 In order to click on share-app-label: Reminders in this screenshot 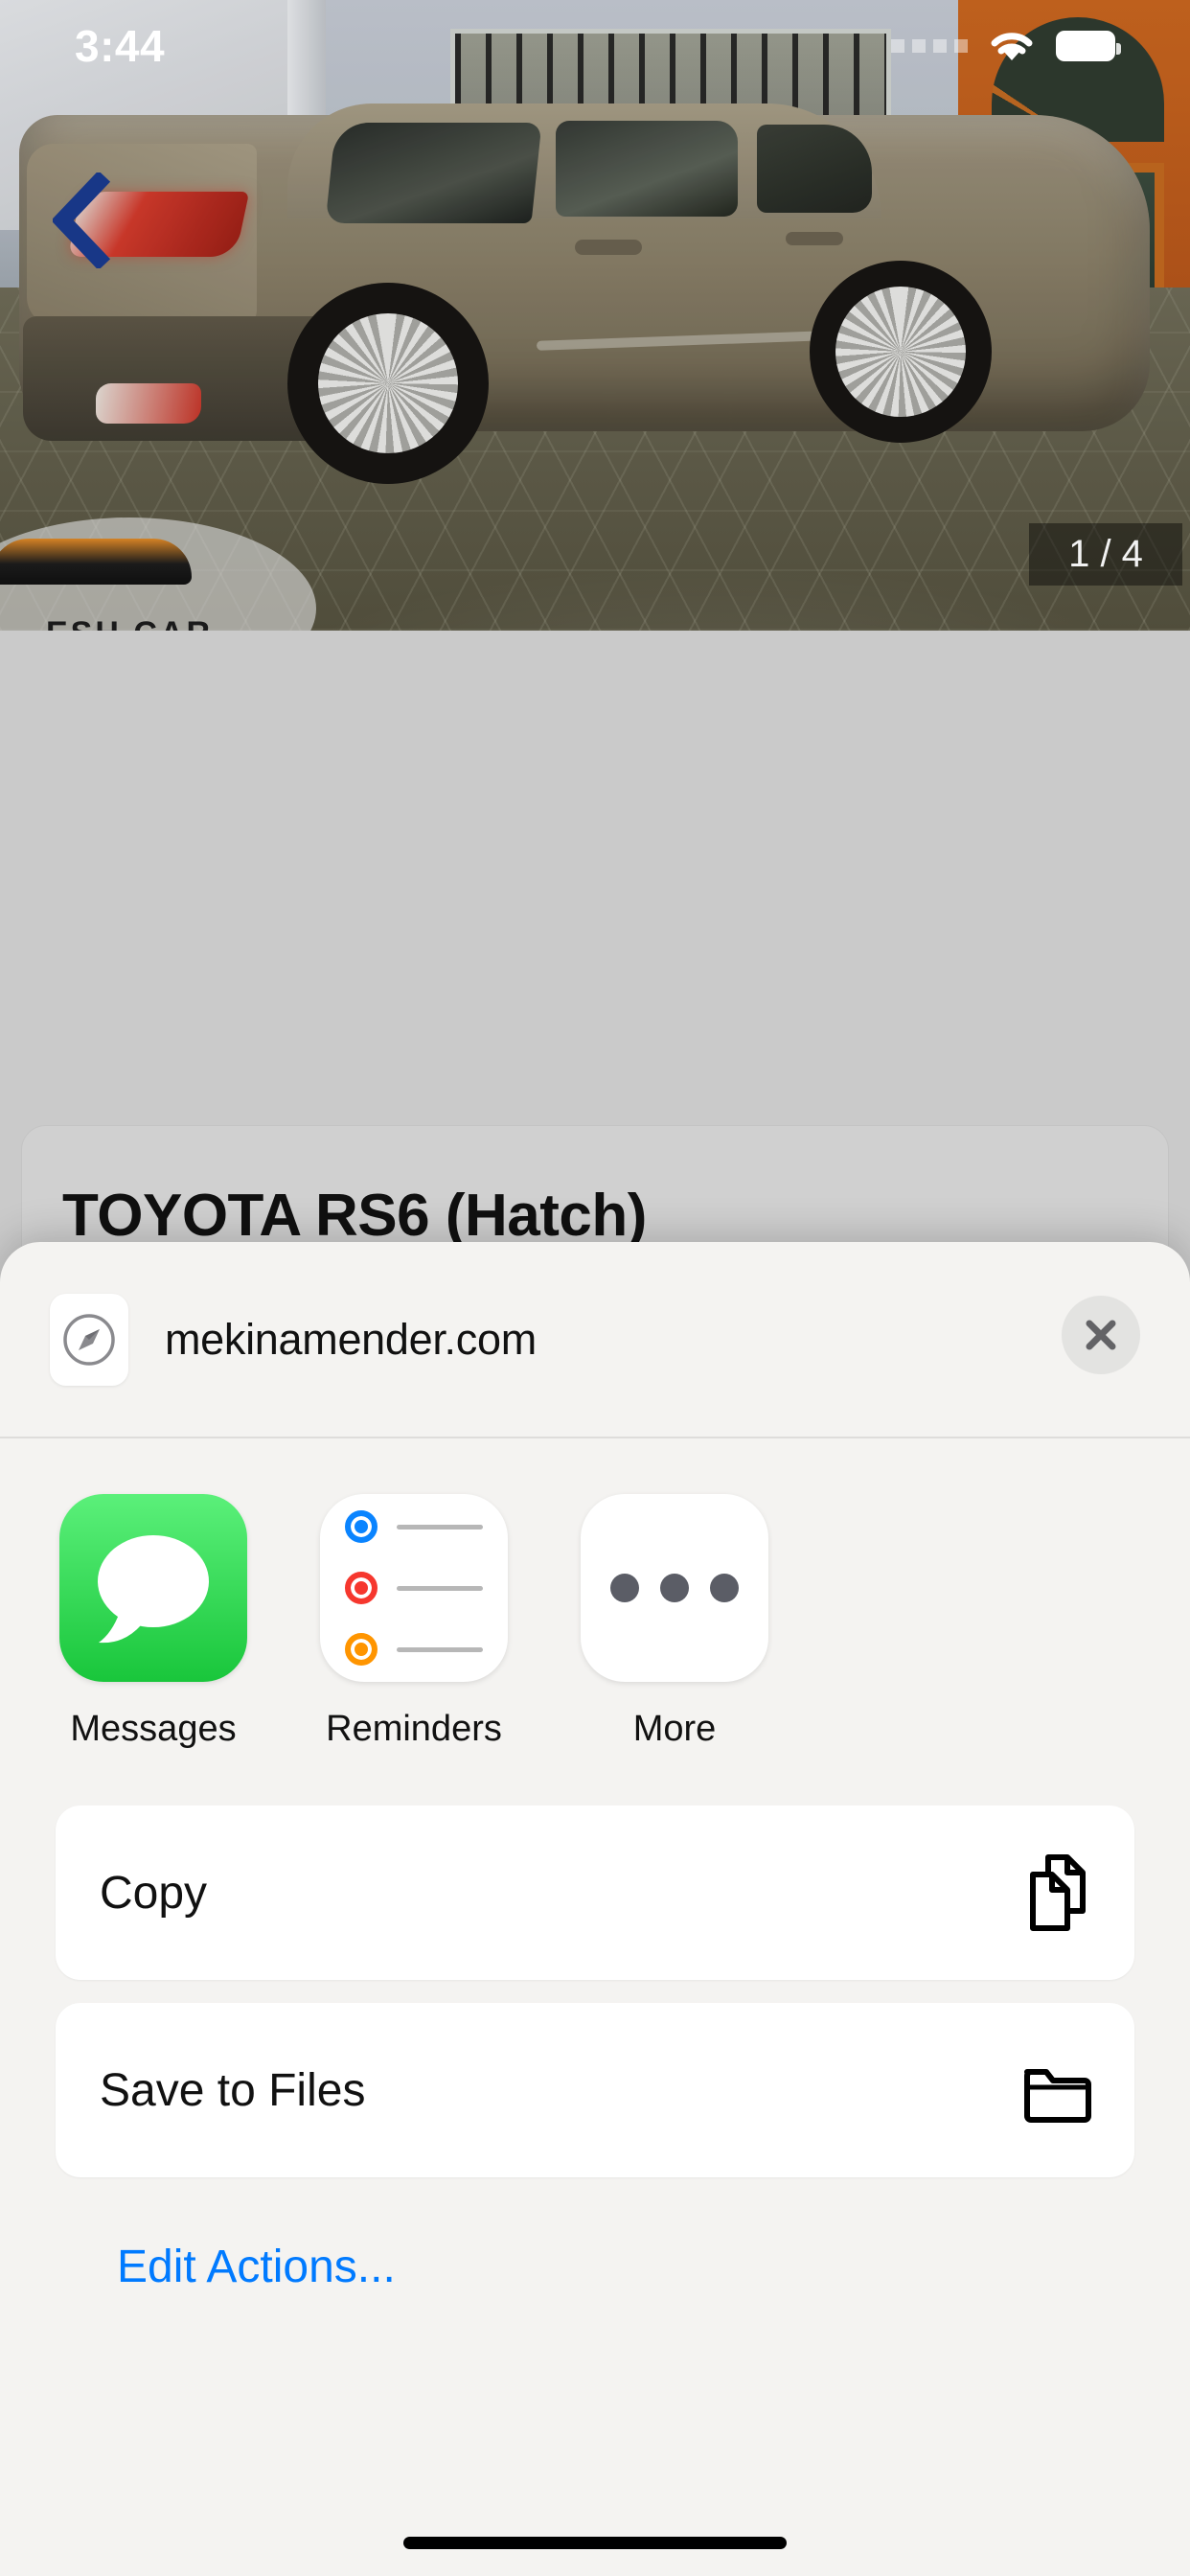, I will do `click(414, 1729)`.